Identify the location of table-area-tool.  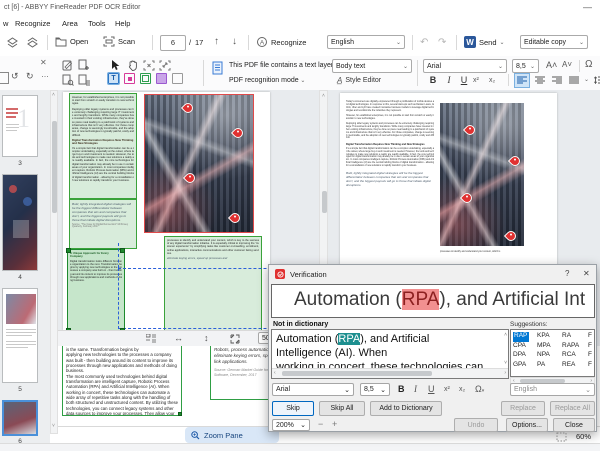
(145, 78).